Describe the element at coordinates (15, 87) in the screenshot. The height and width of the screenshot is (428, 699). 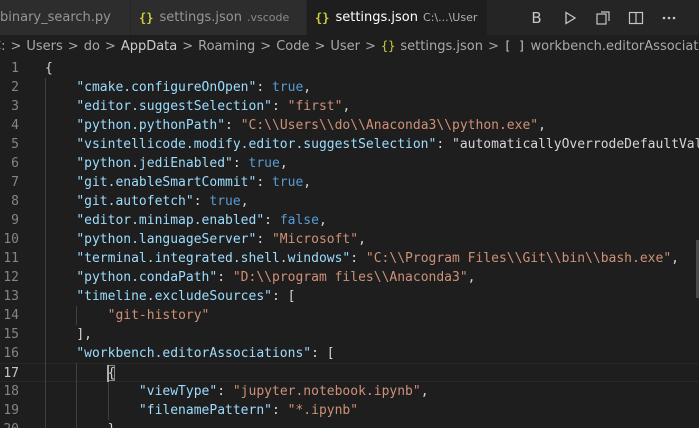
I see `line-number: 2` at that location.